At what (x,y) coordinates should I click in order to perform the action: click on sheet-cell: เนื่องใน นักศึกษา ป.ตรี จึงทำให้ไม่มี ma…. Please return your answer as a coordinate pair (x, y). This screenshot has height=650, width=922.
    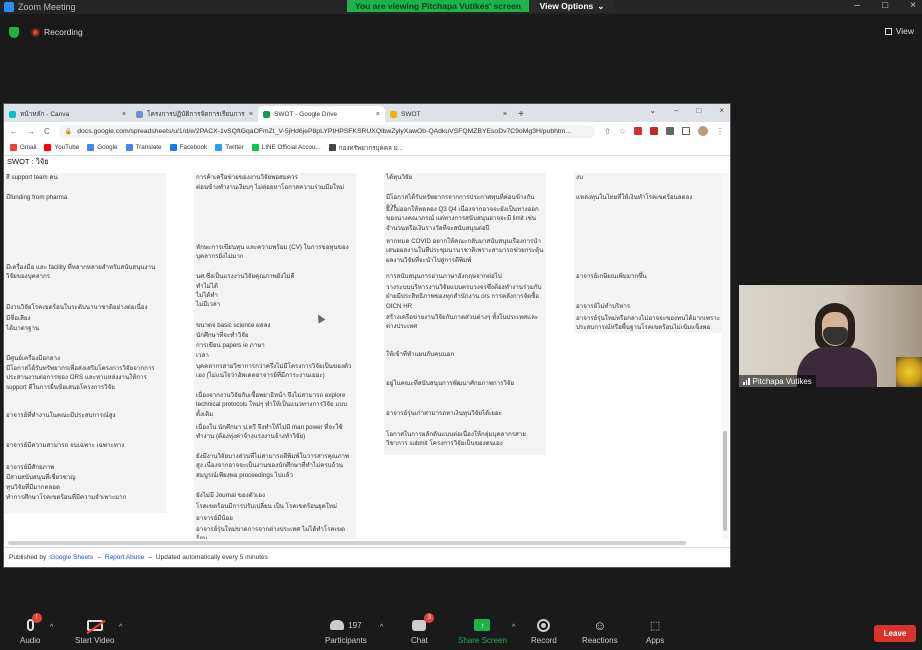
    Looking at the image, I should click on (269, 432).